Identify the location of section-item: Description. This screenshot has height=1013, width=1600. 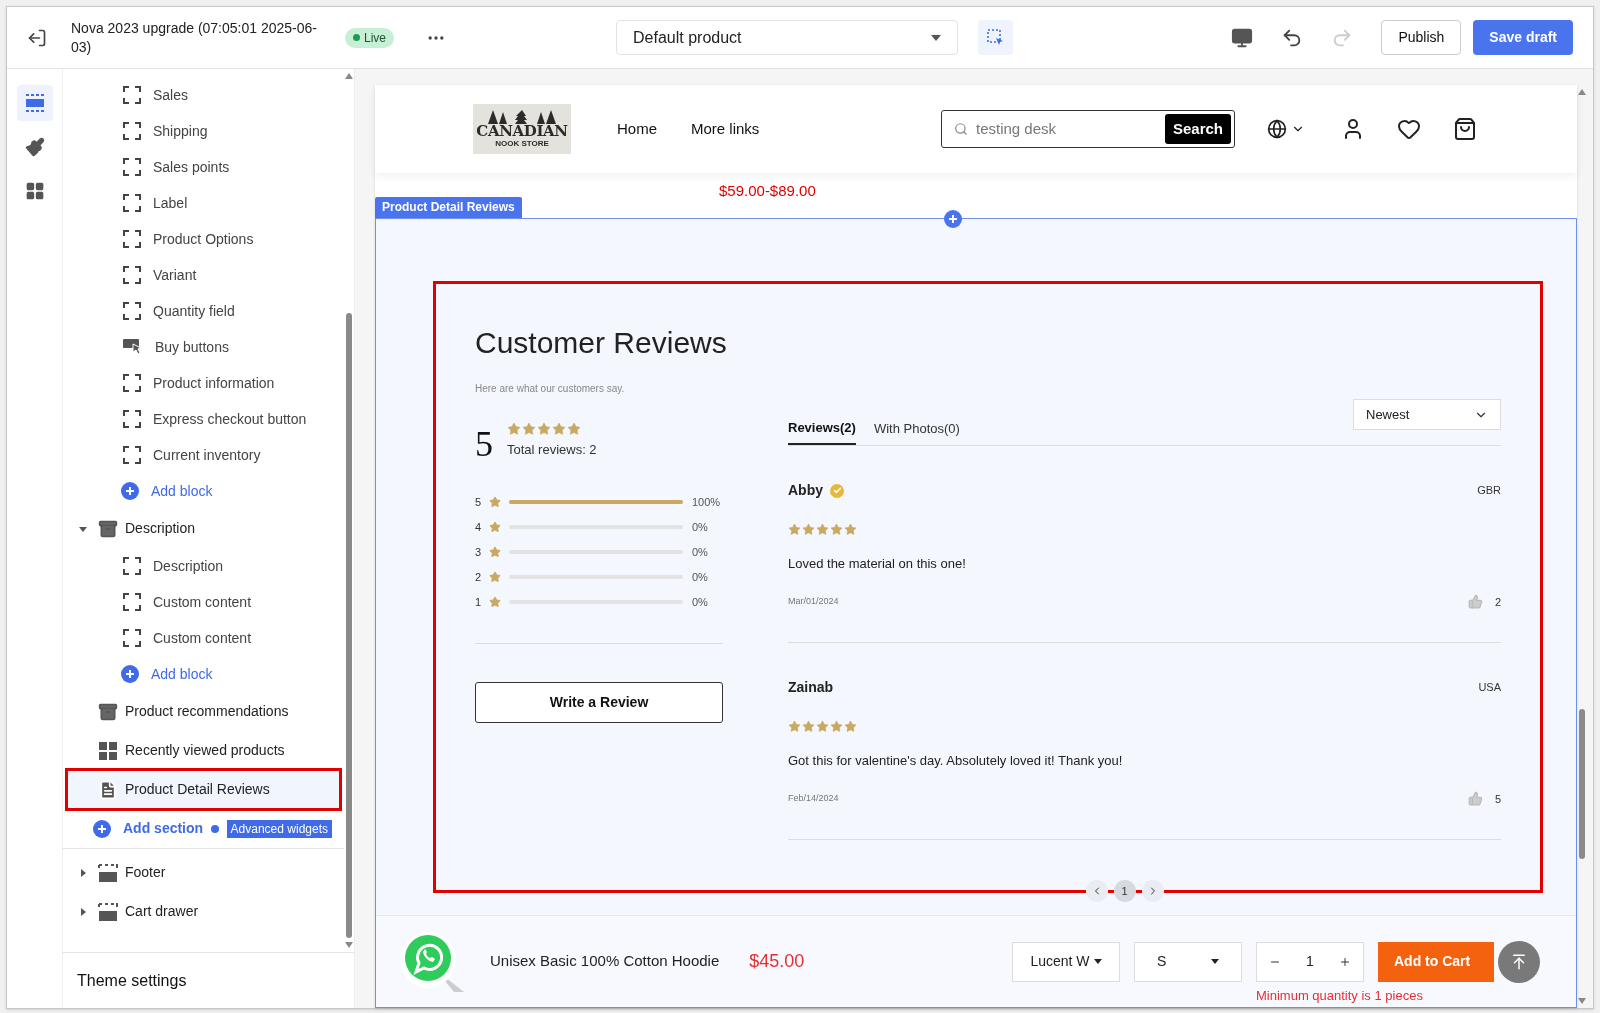
(203, 528).